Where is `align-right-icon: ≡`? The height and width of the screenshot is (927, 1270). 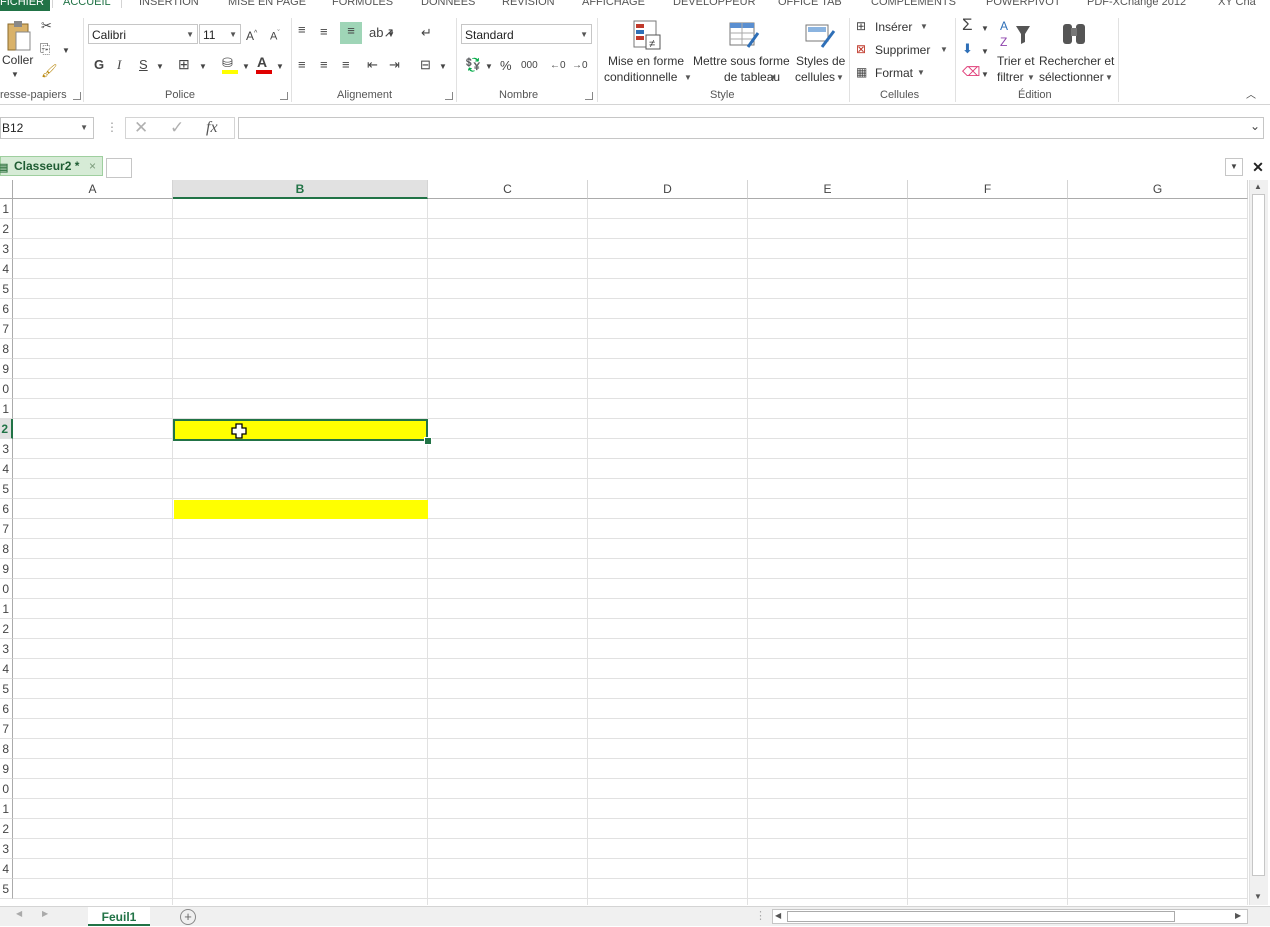 align-right-icon: ≡ is located at coordinates (346, 65).